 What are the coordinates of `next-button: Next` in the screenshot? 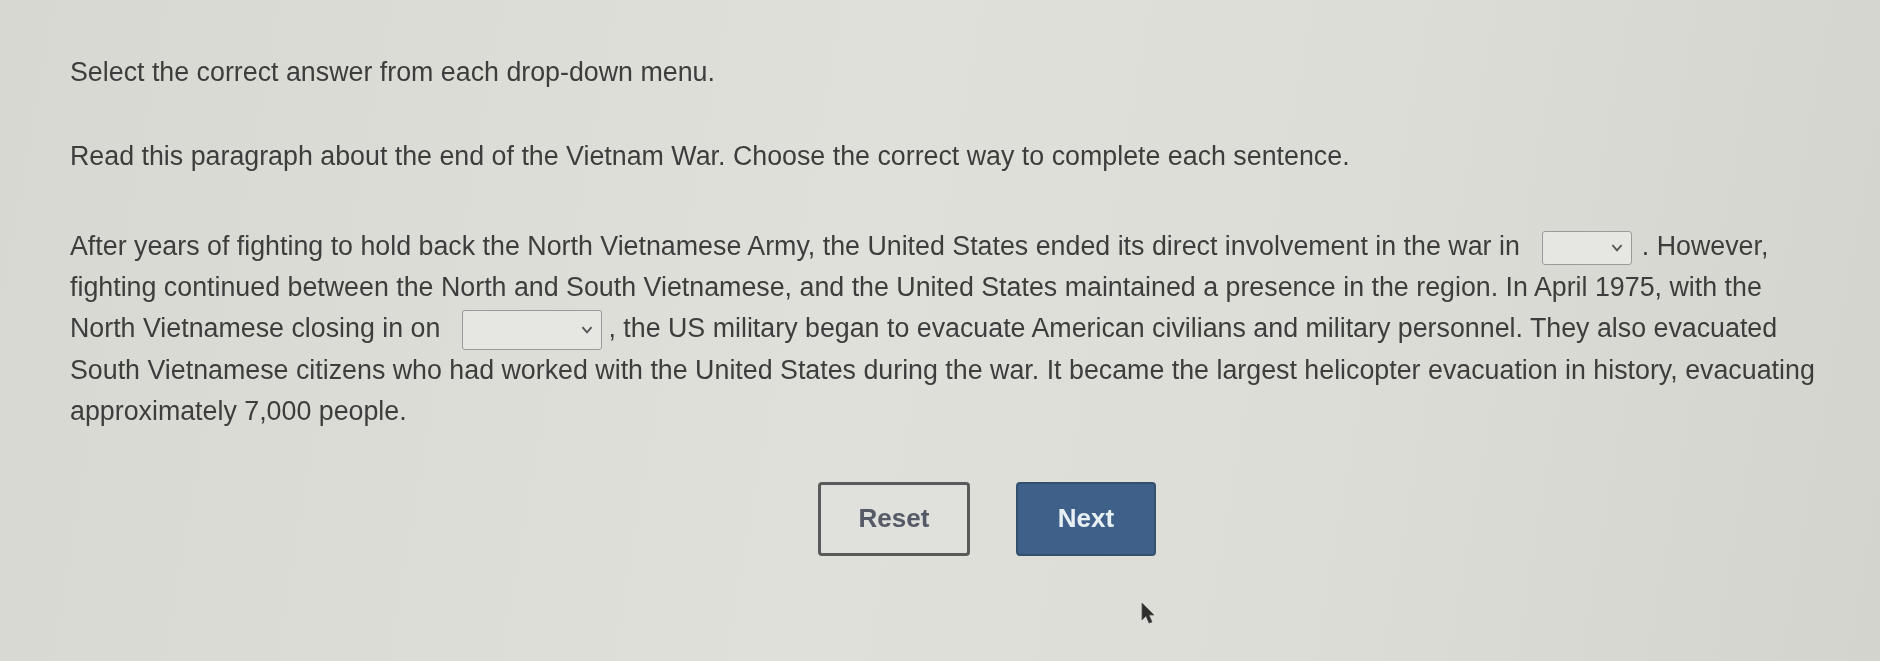 It's located at (1086, 518).